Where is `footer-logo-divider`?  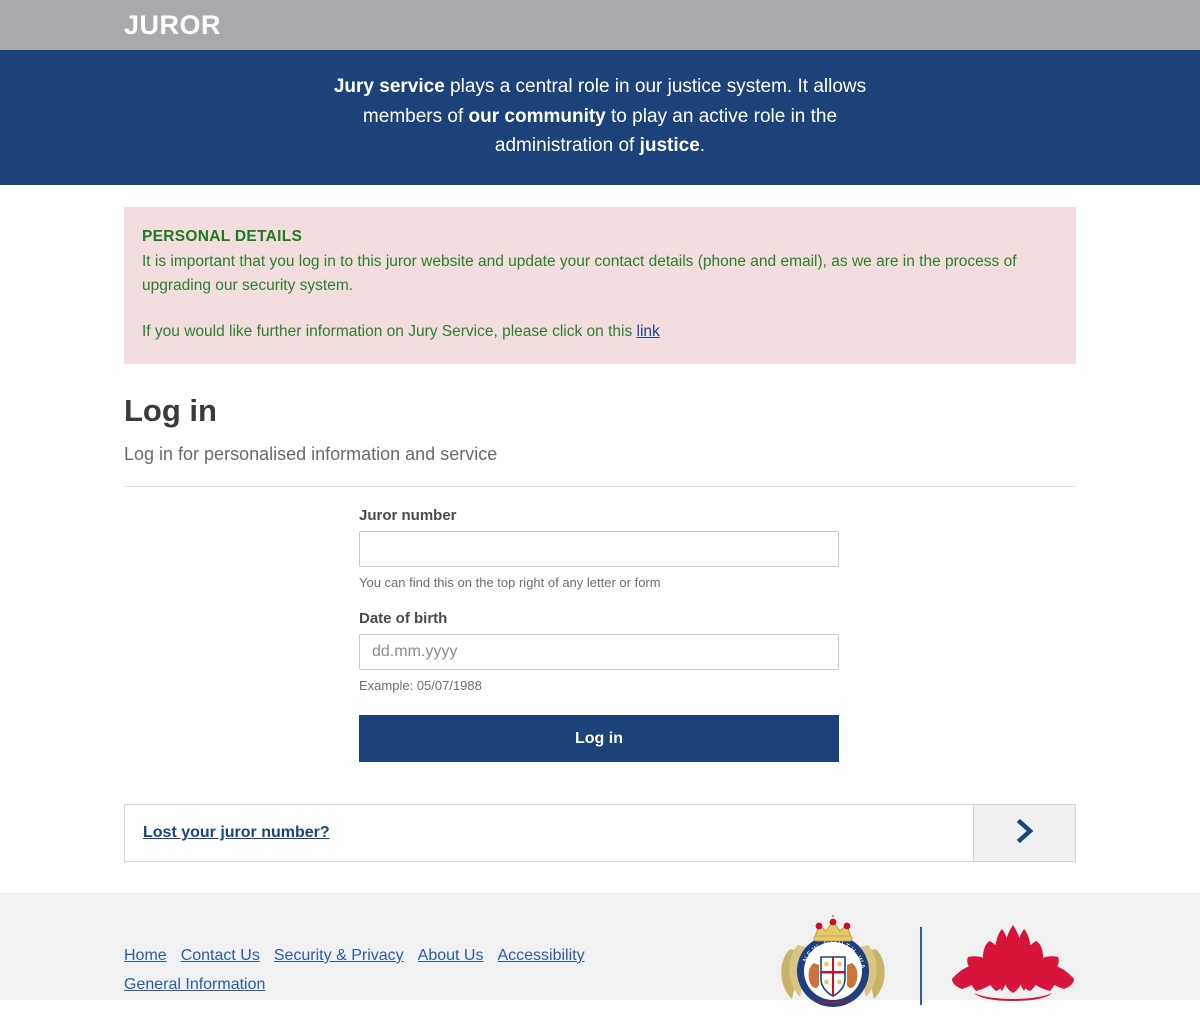
footer-logo-divider is located at coordinates (921, 965).